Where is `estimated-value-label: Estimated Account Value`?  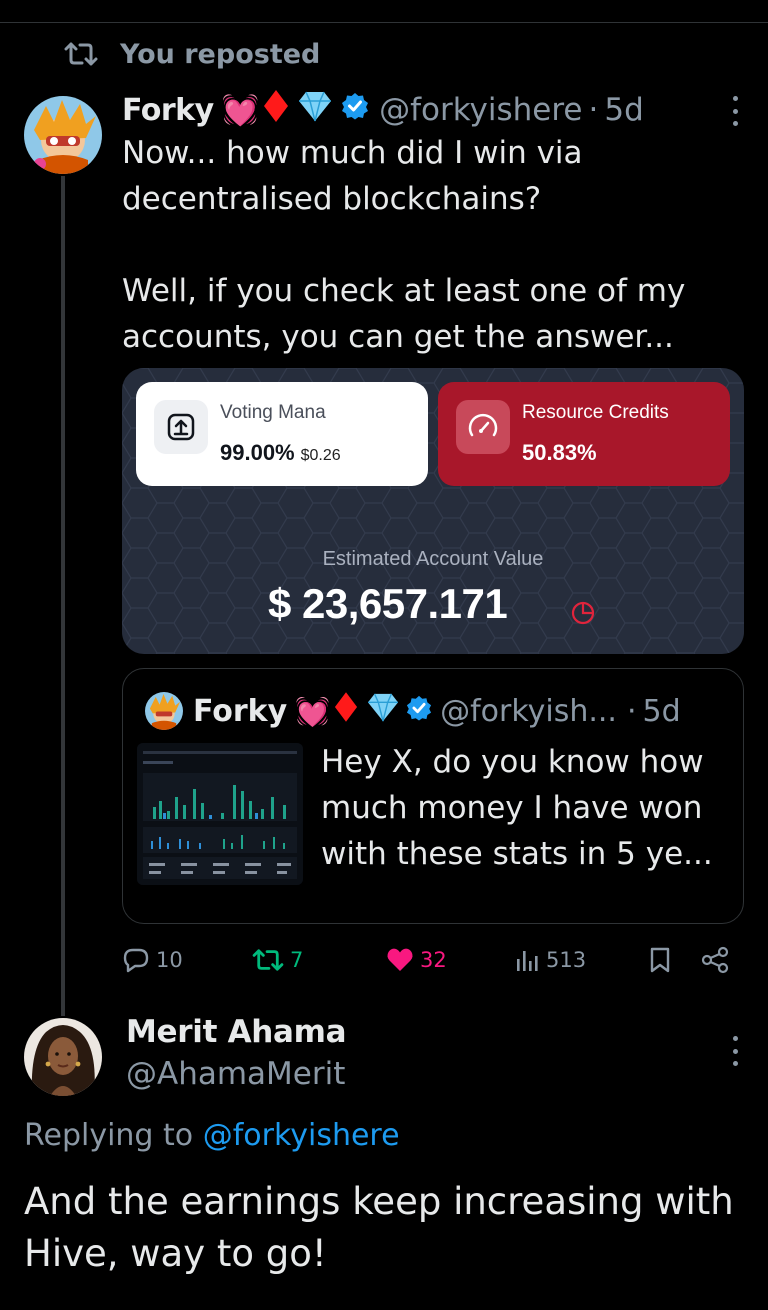 estimated-value-label: Estimated Account Value is located at coordinates (433, 559).